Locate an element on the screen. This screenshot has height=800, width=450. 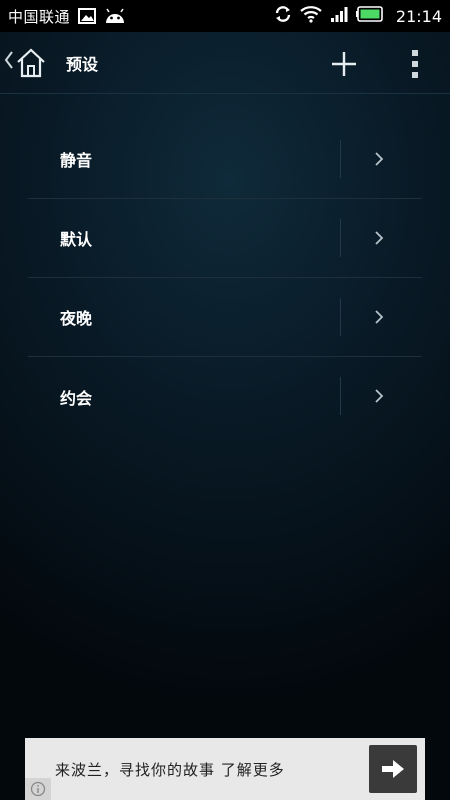
arrow-right-icon is located at coordinates (393, 769).